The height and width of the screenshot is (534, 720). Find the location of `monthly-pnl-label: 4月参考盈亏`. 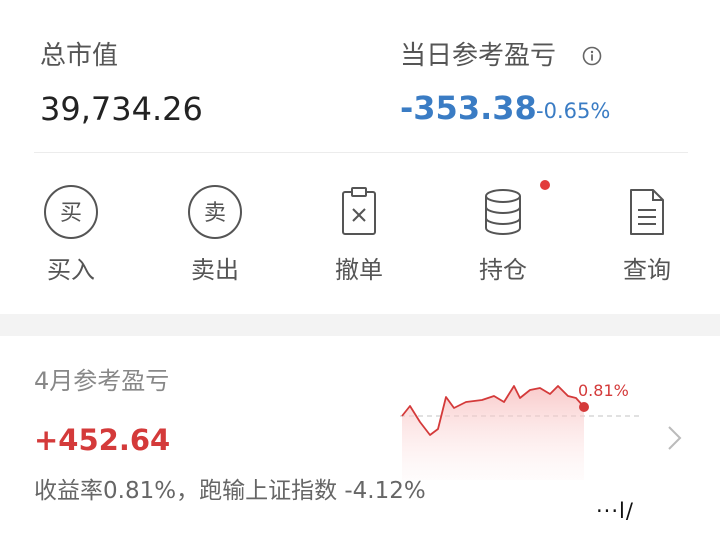

monthly-pnl-label: 4月参考盈亏 is located at coordinates (102, 381).